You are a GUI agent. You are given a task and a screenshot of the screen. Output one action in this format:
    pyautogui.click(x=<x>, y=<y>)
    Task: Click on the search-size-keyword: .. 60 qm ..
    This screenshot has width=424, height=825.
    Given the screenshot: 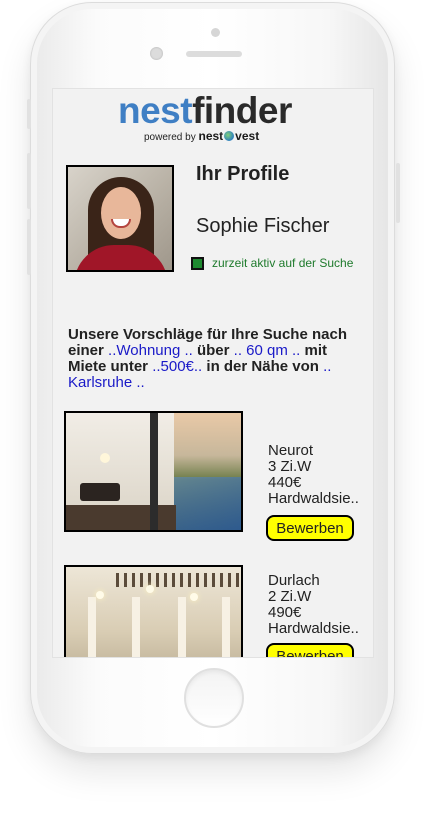 What is the action you would take?
    pyautogui.click(x=267, y=350)
    